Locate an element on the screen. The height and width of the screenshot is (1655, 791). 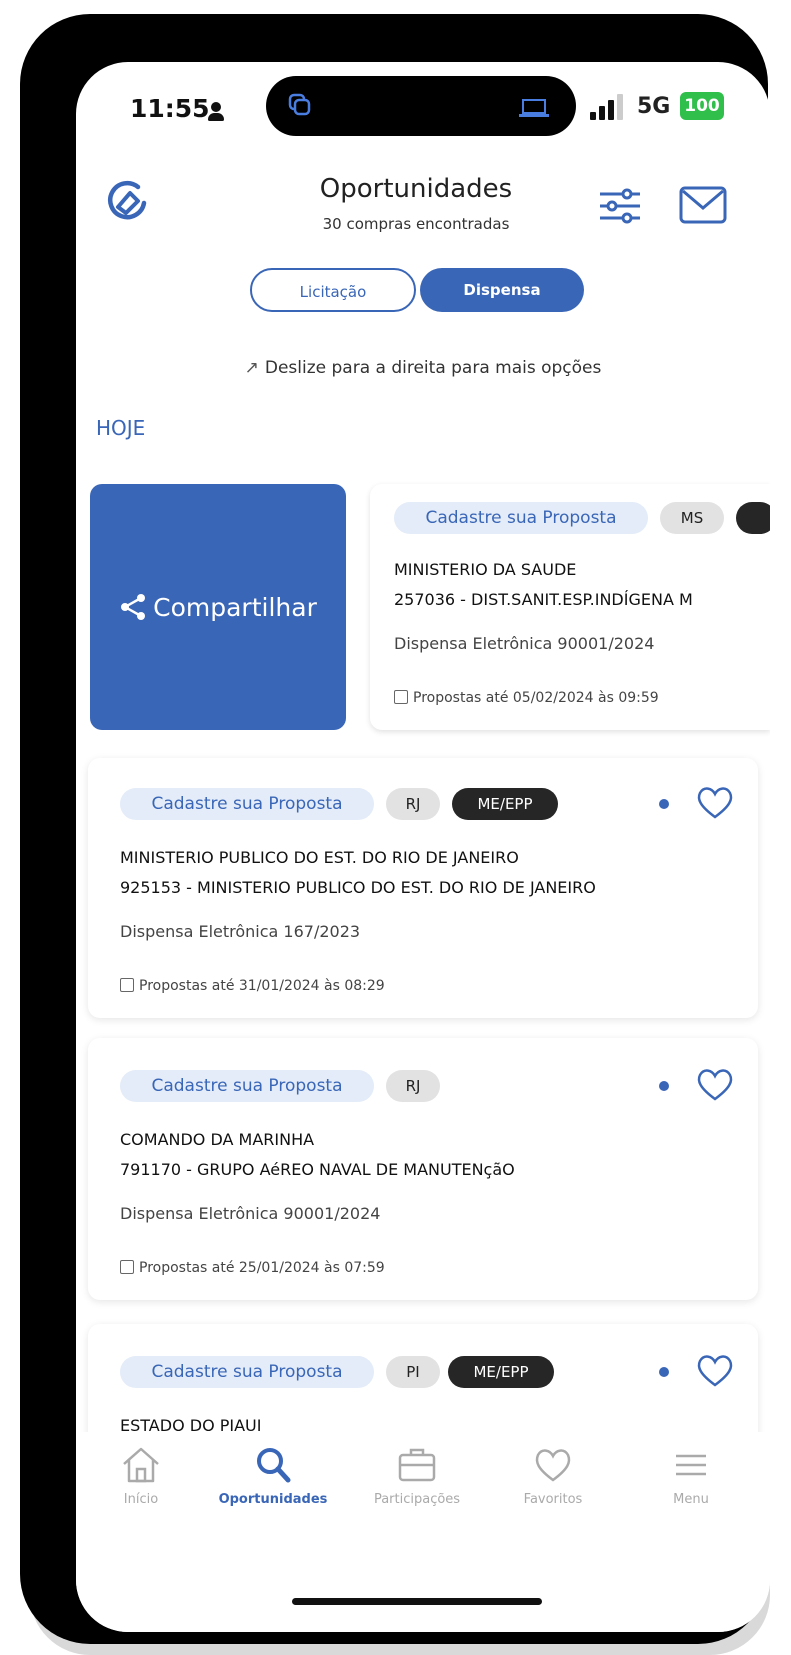
menu-icon is located at coordinates (691, 1465).